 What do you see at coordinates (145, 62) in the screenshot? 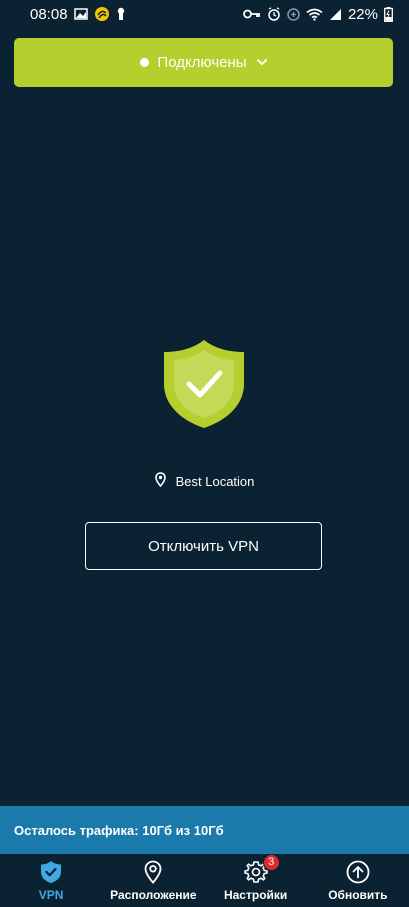
I see `connected-dot-icon` at bounding box center [145, 62].